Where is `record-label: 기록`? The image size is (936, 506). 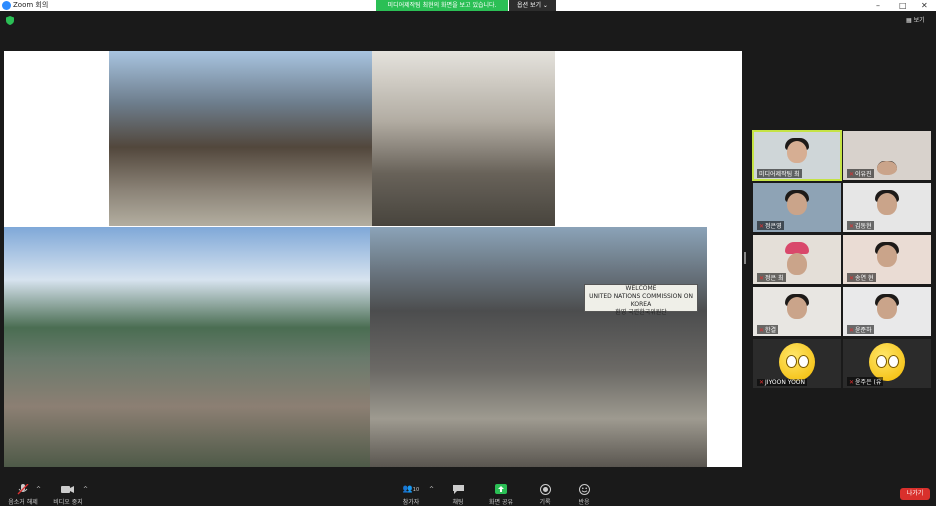
record-label: 기록 is located at coordinates (545, 502).